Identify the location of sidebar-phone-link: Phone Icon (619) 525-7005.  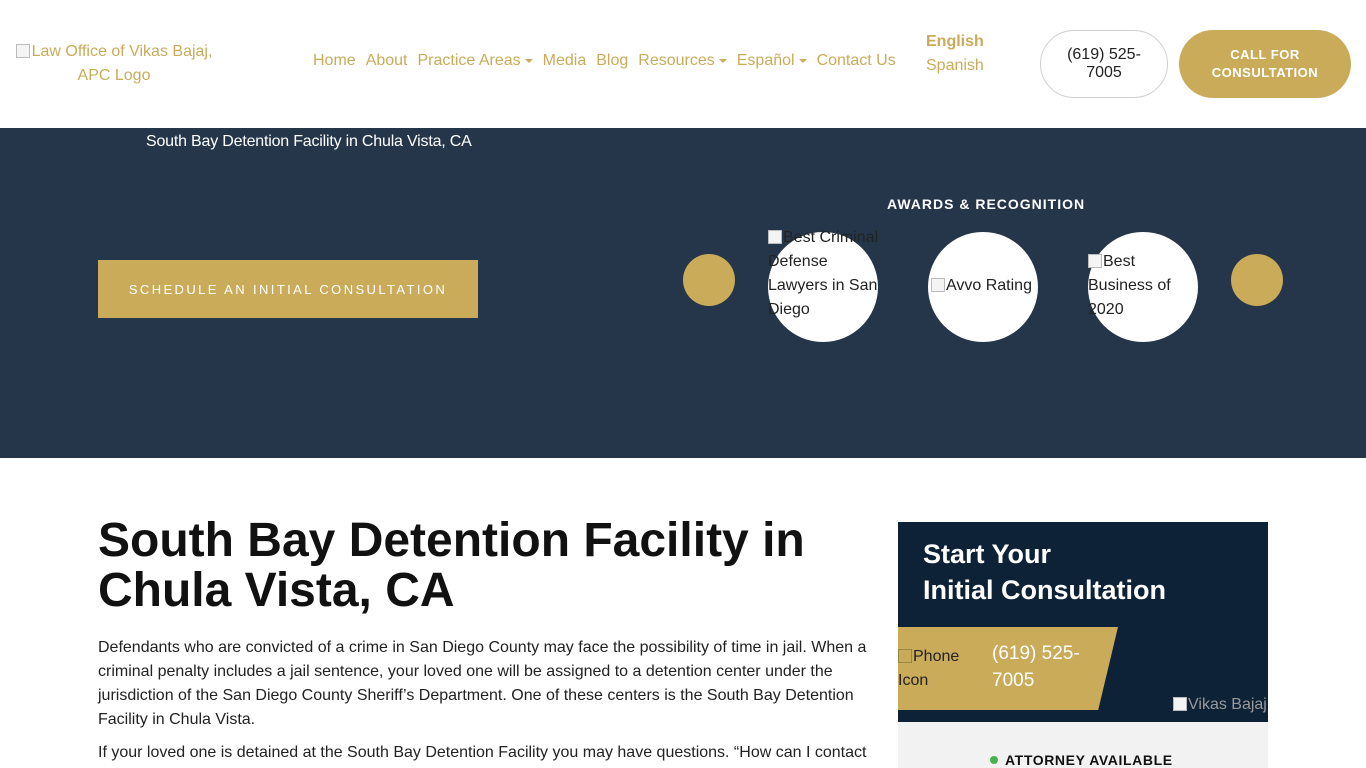
(1008, 668).